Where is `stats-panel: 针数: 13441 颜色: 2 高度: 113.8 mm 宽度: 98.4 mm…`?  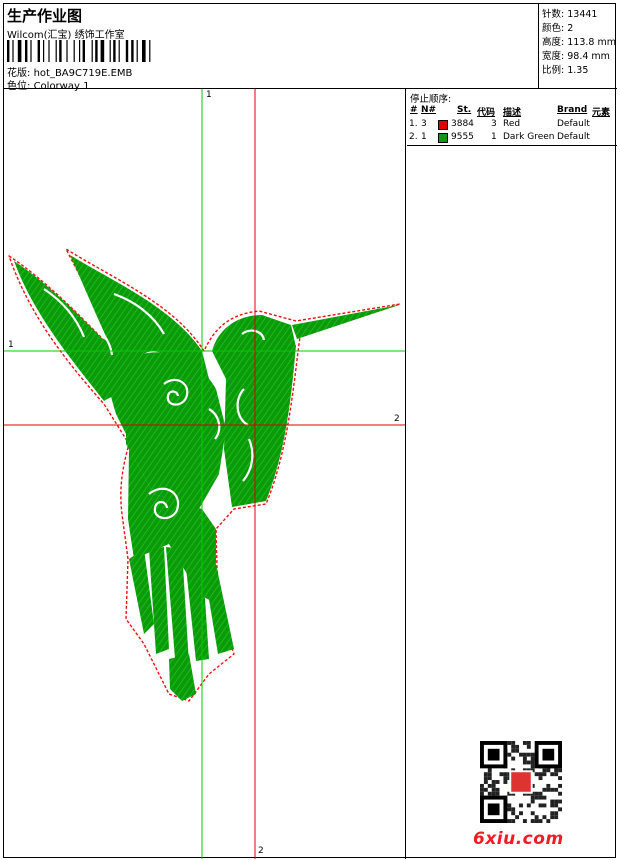 stats-panel: 针数: 13441 颜色: 2 高度: 113.8 mm 宽度: 98.4 mm… is located at coordinates (578, 46).